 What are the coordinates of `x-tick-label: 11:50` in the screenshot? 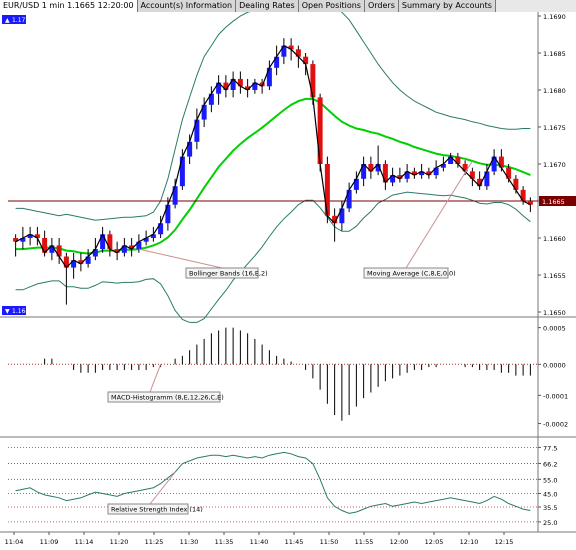 It's located at (329, 542).